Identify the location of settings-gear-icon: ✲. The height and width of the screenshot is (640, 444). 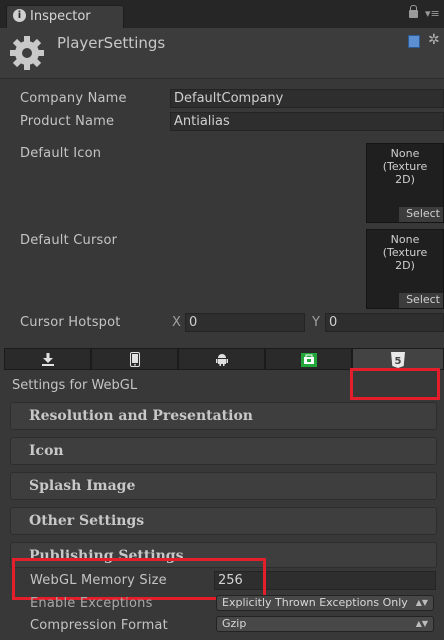
(434, 40).